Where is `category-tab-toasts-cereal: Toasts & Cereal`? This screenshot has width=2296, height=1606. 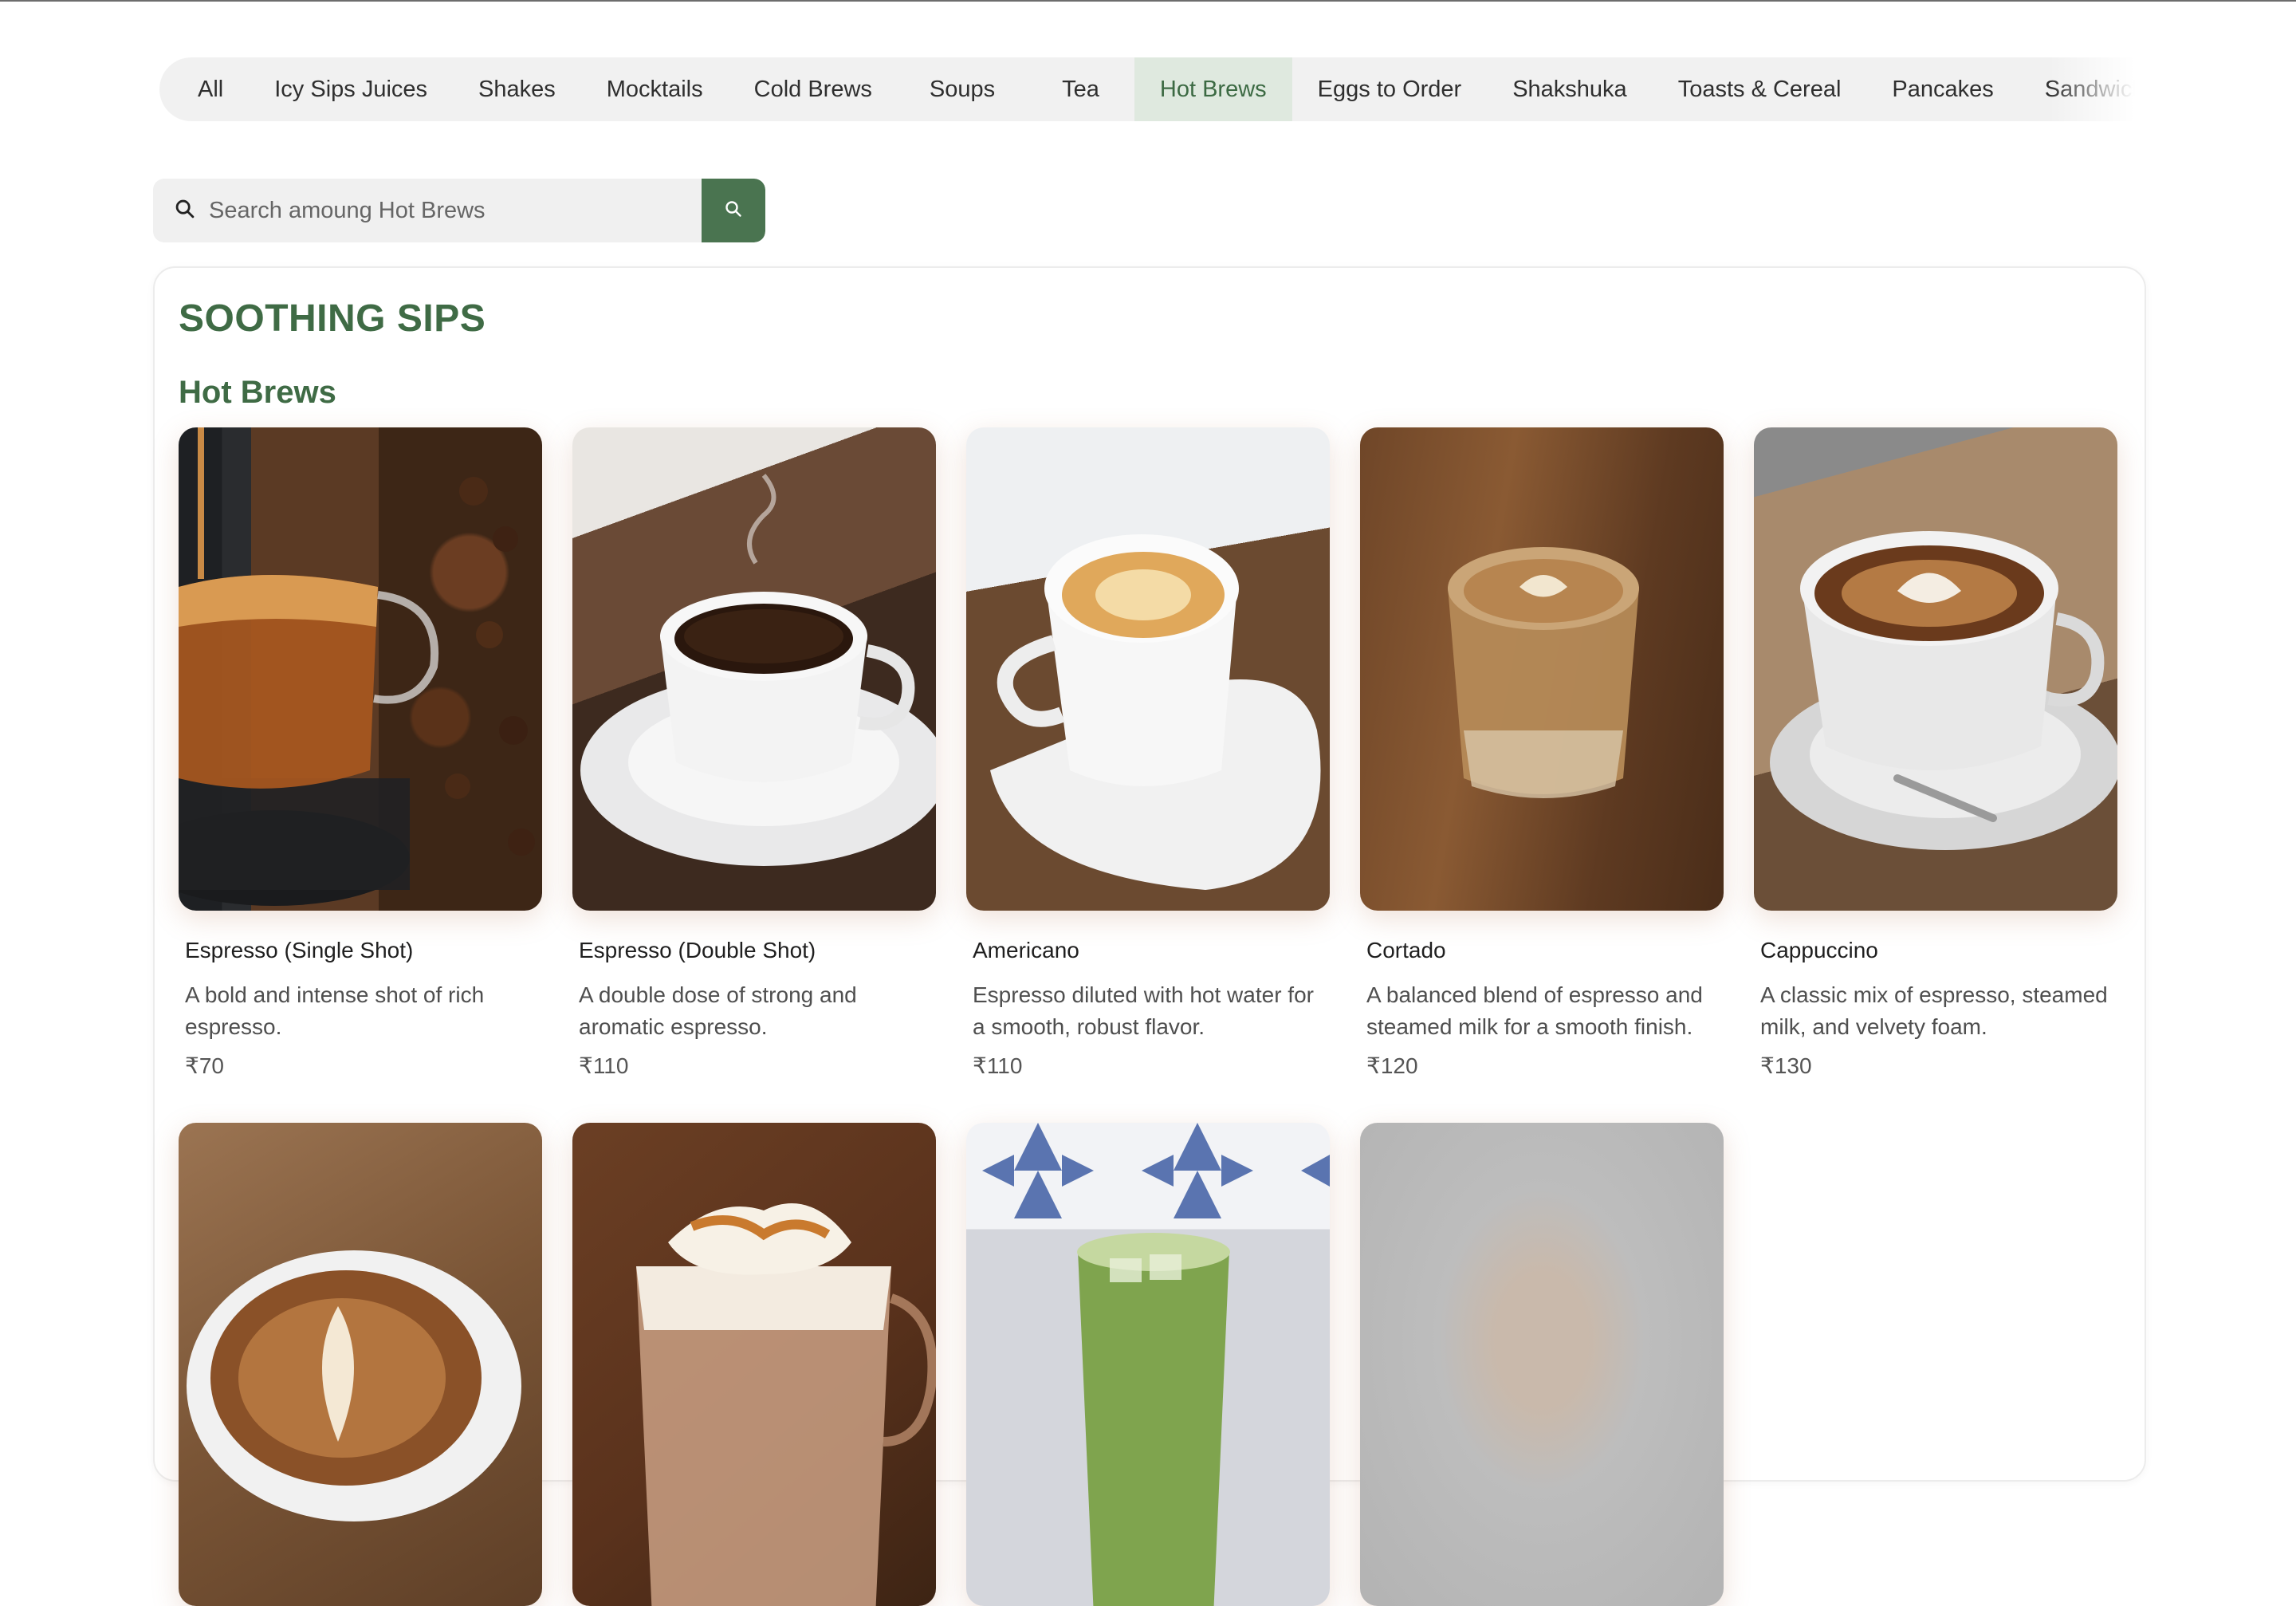 category-tab-toasts-cereal: Toasts & Cereal is located at coordinates (1760, 89).